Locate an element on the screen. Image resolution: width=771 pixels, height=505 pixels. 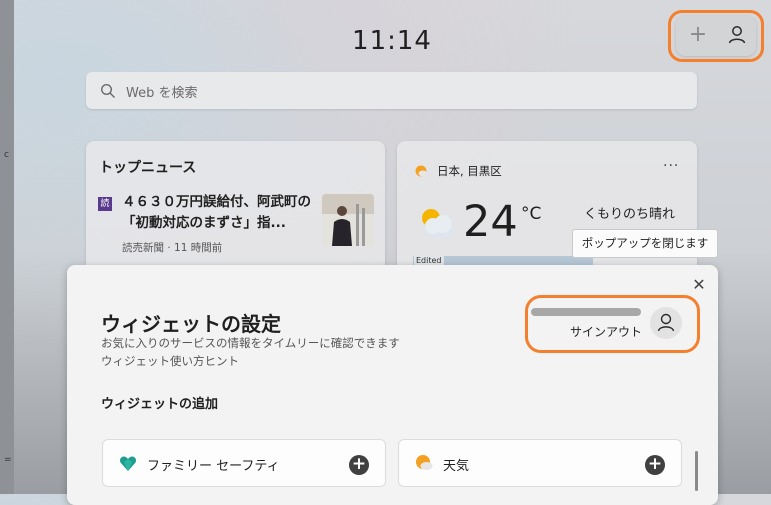
news-thumbnail is located at coordinates (348, 220).